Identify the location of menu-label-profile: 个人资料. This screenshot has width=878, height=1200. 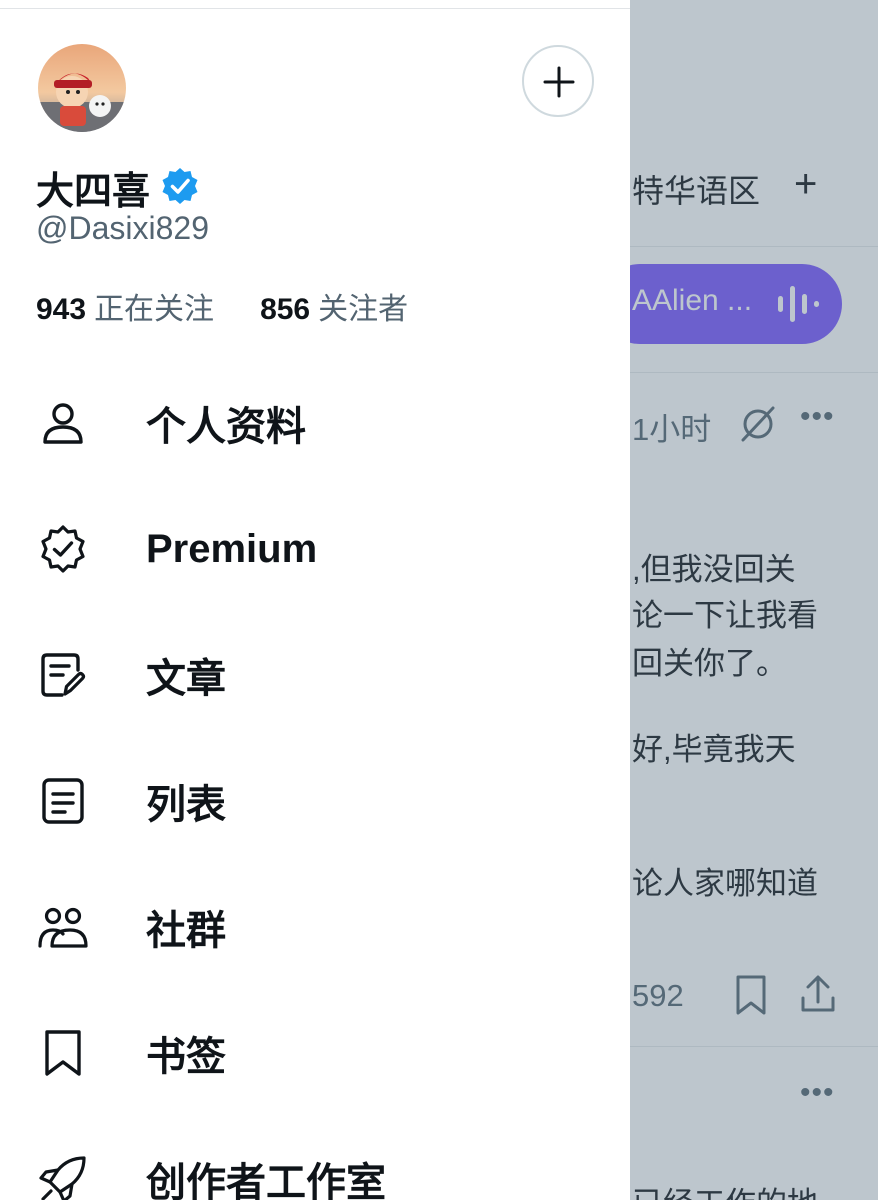
(226, 427).